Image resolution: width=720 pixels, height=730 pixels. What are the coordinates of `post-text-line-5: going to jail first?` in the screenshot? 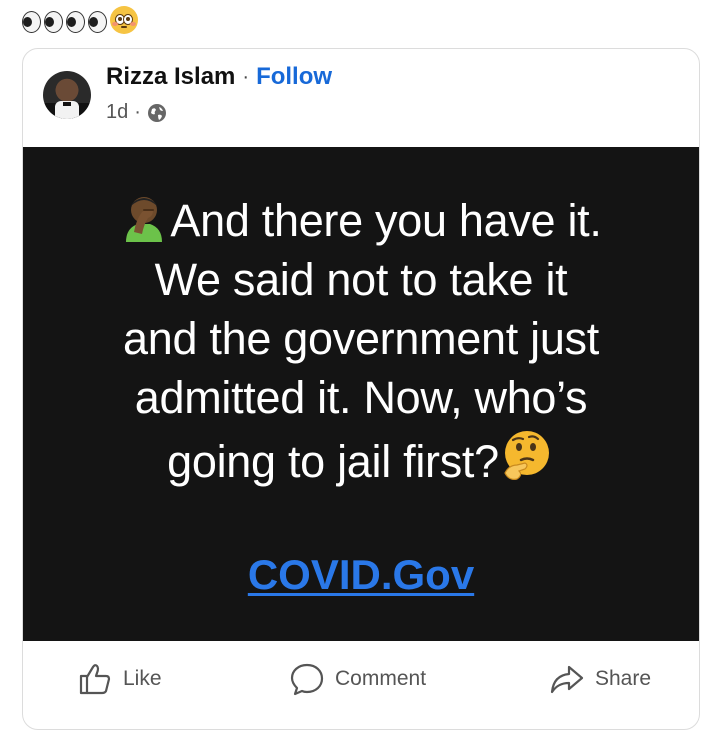 It's located at (333, 461).